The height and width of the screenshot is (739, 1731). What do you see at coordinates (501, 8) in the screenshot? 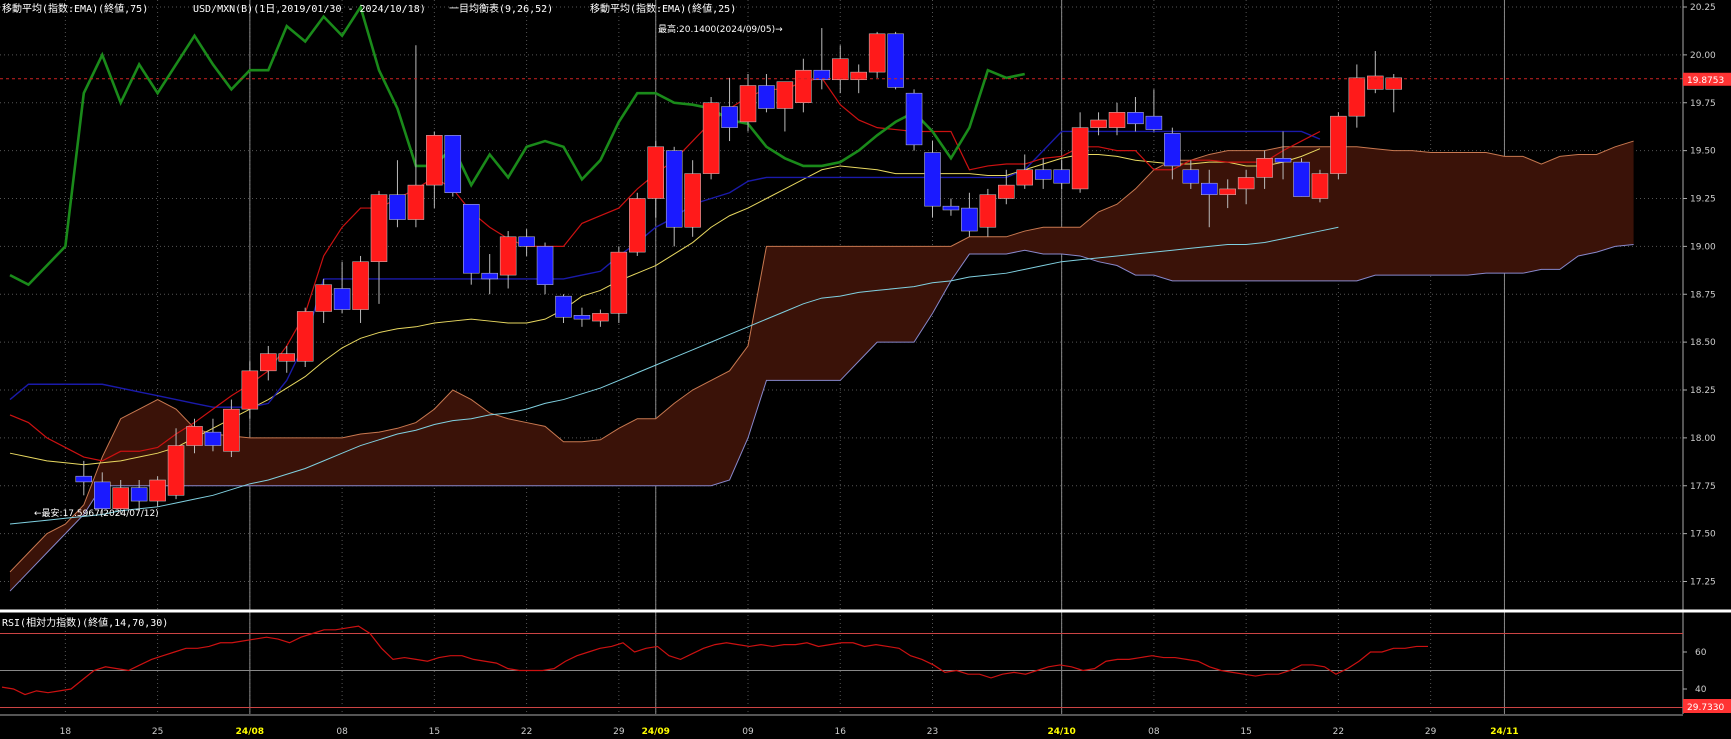
I see `ichimoku-label: 一目均衡表(9,26,52)` at bounding box center [501, 8].